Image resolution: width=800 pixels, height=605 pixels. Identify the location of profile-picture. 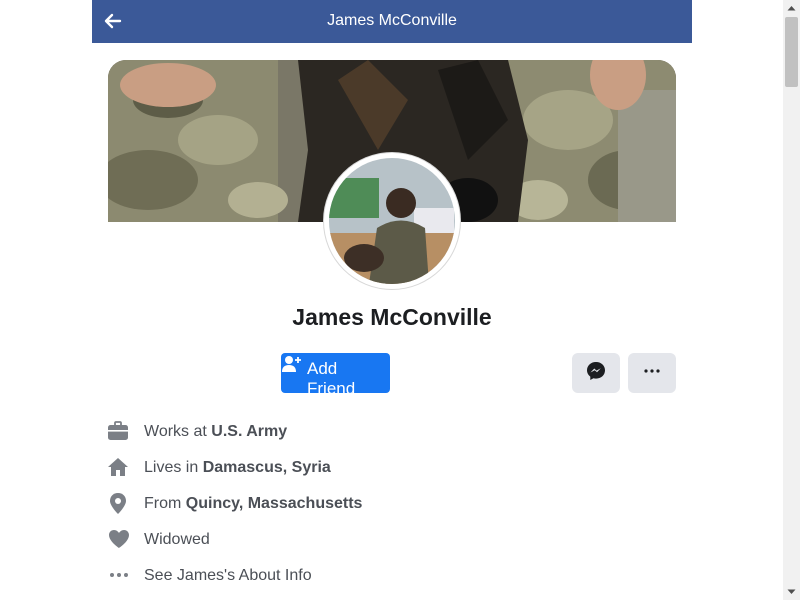
(392, 221).